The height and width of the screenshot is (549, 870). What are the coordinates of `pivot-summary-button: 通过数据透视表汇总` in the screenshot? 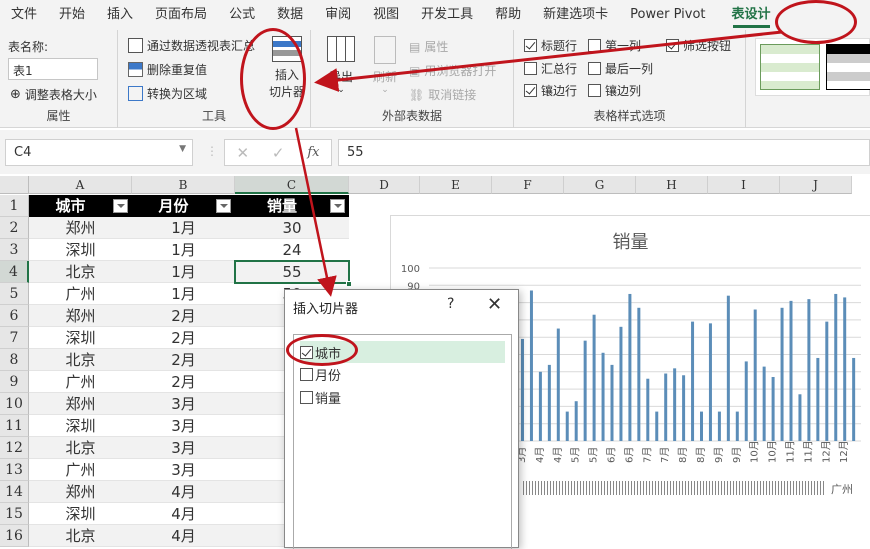 It's located at (191, 45).